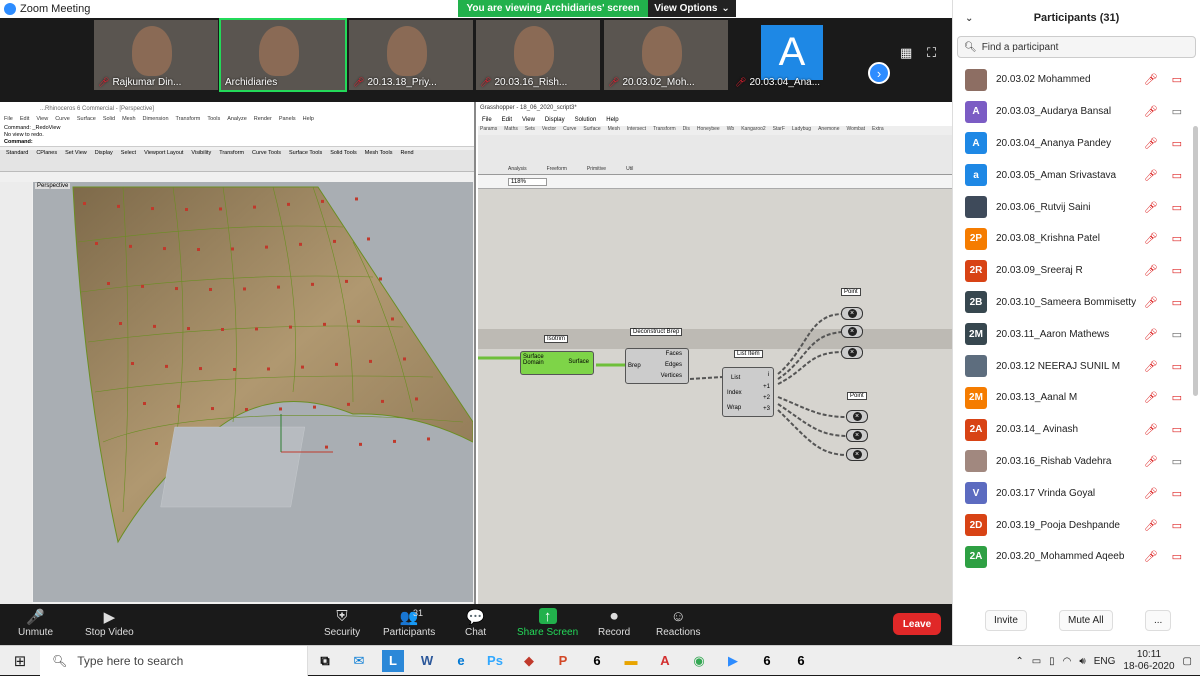 The width and height of the screenshot is (1200, 676). What do you see at coordinates (359, 661) in the screenshot?
I see `mail-app-icon: ✉` at bounding box center [359, 661].